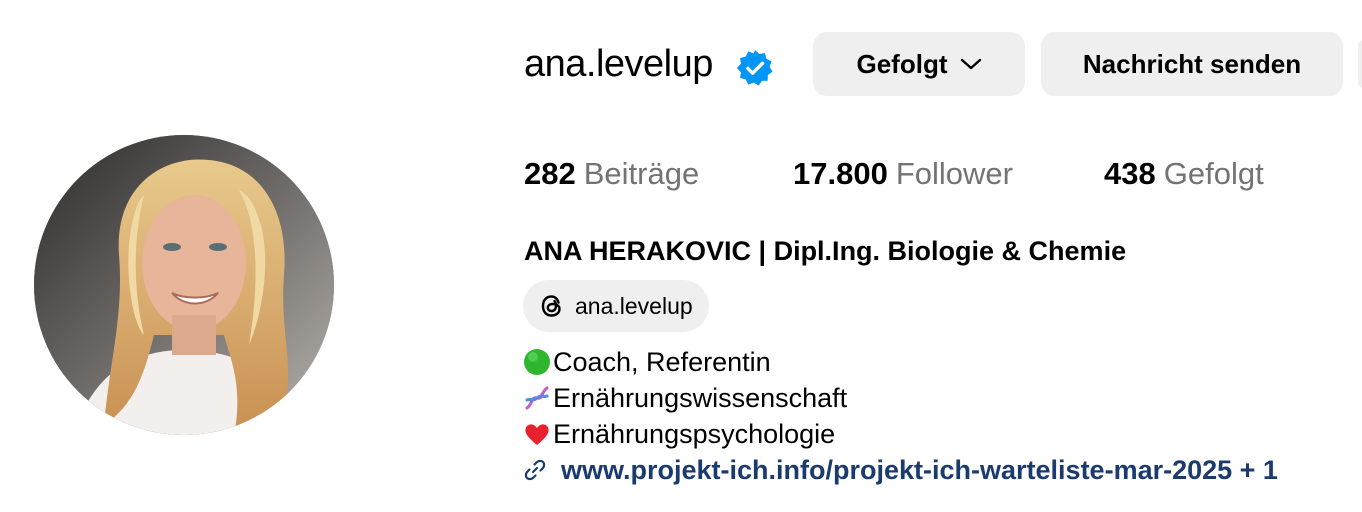  I want to click on send-message-button: Nachricht senden, so click(1192, 64).